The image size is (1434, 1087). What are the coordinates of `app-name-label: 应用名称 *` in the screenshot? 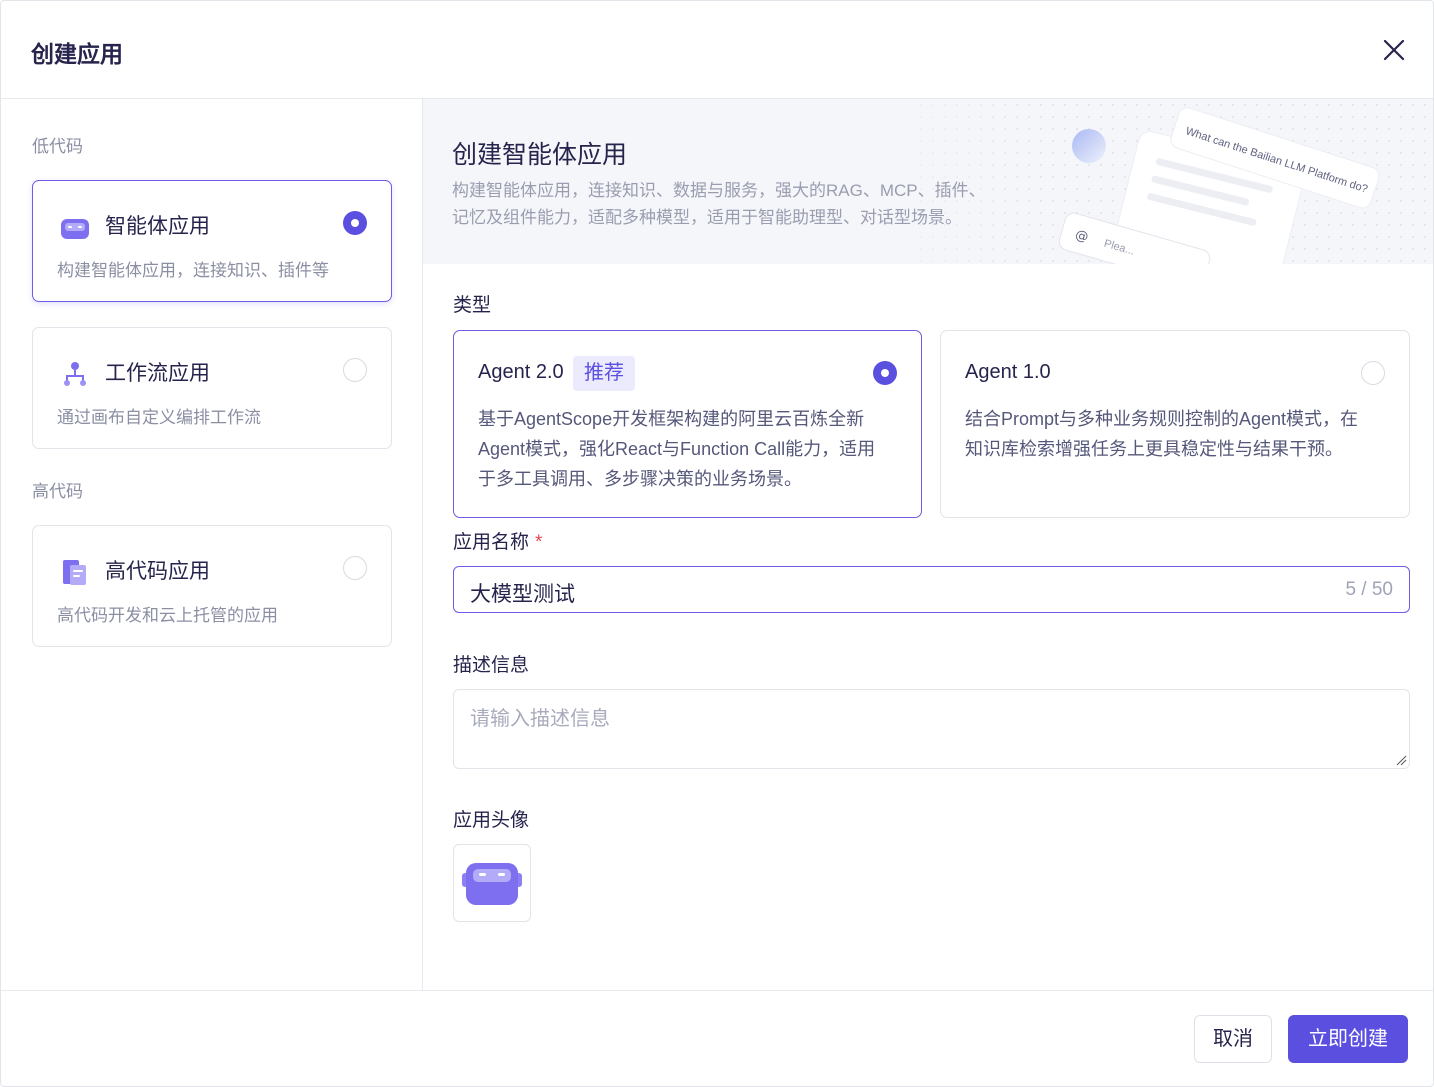 It's located at (497, 540).